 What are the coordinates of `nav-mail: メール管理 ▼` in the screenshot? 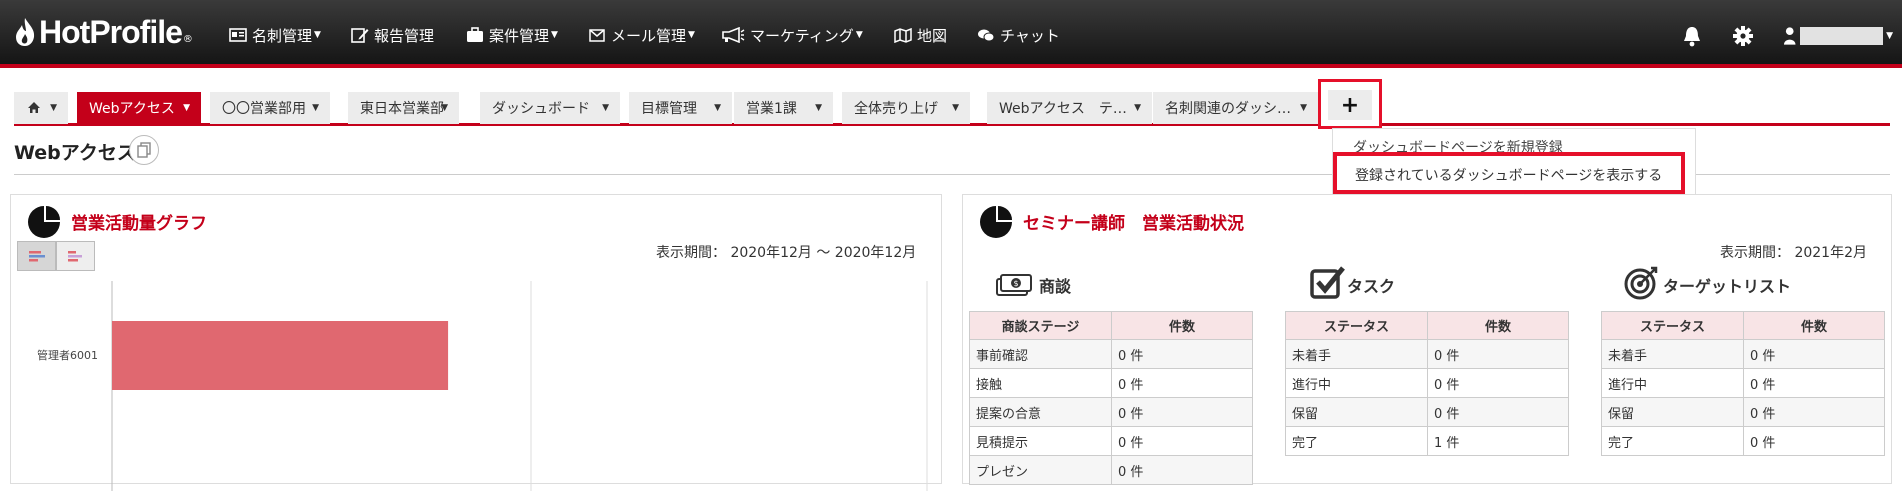 It's located at (641, 35).